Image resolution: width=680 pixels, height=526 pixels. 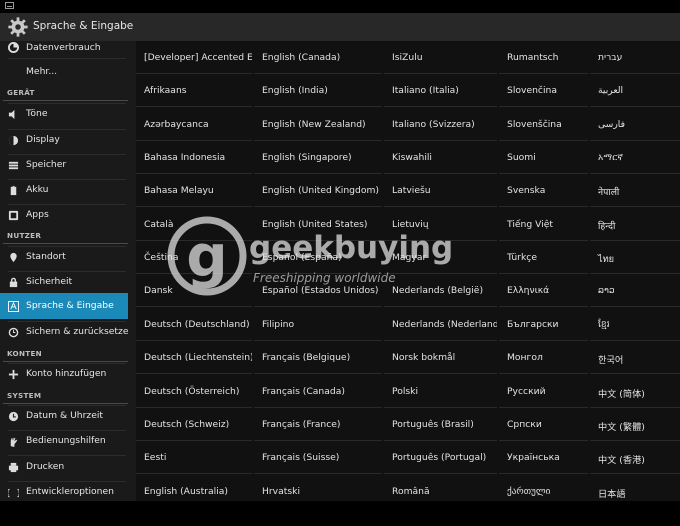 I want to click on language-label: Latviešu, so click(x=411, y=191).